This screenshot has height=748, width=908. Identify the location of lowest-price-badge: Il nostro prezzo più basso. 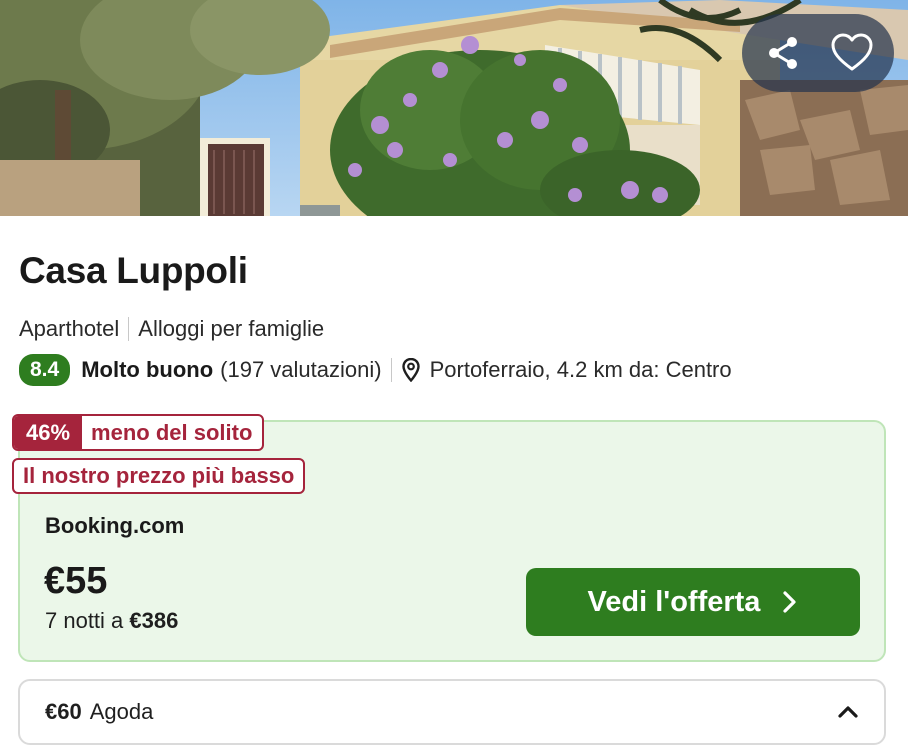
(159, 476).